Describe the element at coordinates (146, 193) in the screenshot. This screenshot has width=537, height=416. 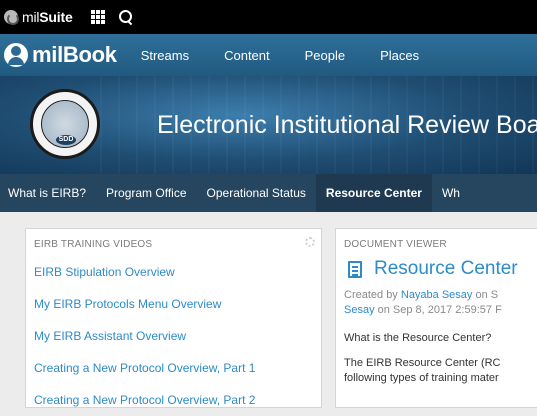
I see `subnav-program-office: Program Office` at that location.